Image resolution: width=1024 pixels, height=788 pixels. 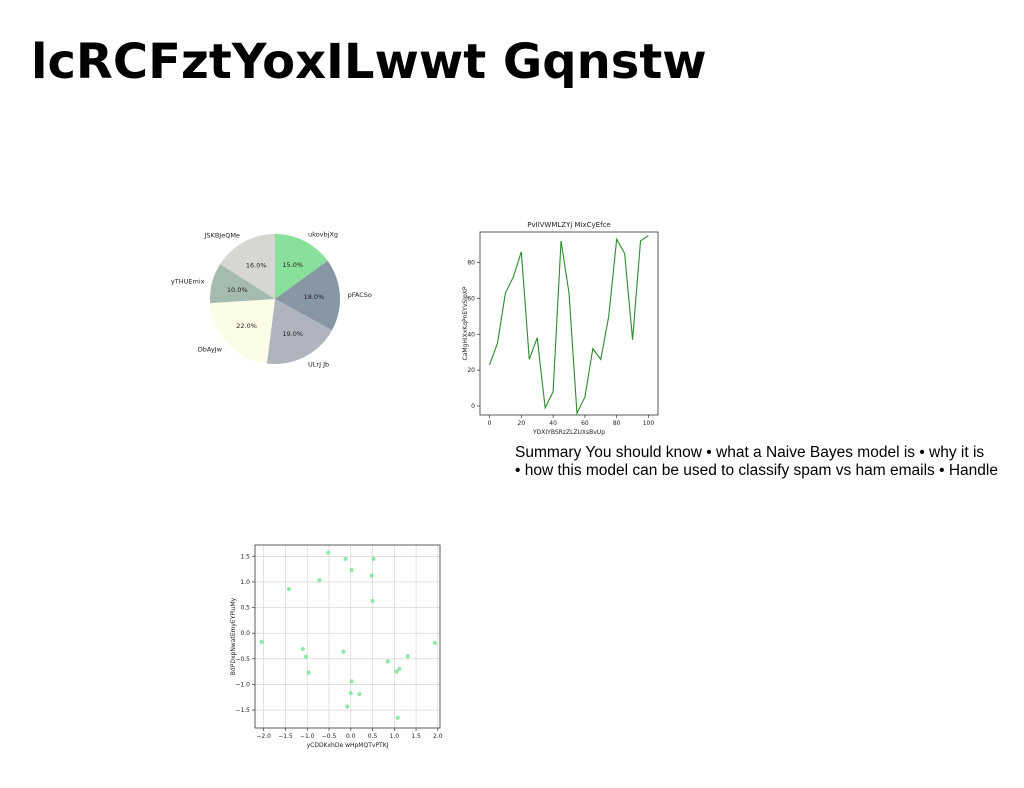 What do you see at coordinates (222, 236) in the screenshot?
I see `pie-slice-label: JSKBJeQMe` at bounding box center [222, 236].